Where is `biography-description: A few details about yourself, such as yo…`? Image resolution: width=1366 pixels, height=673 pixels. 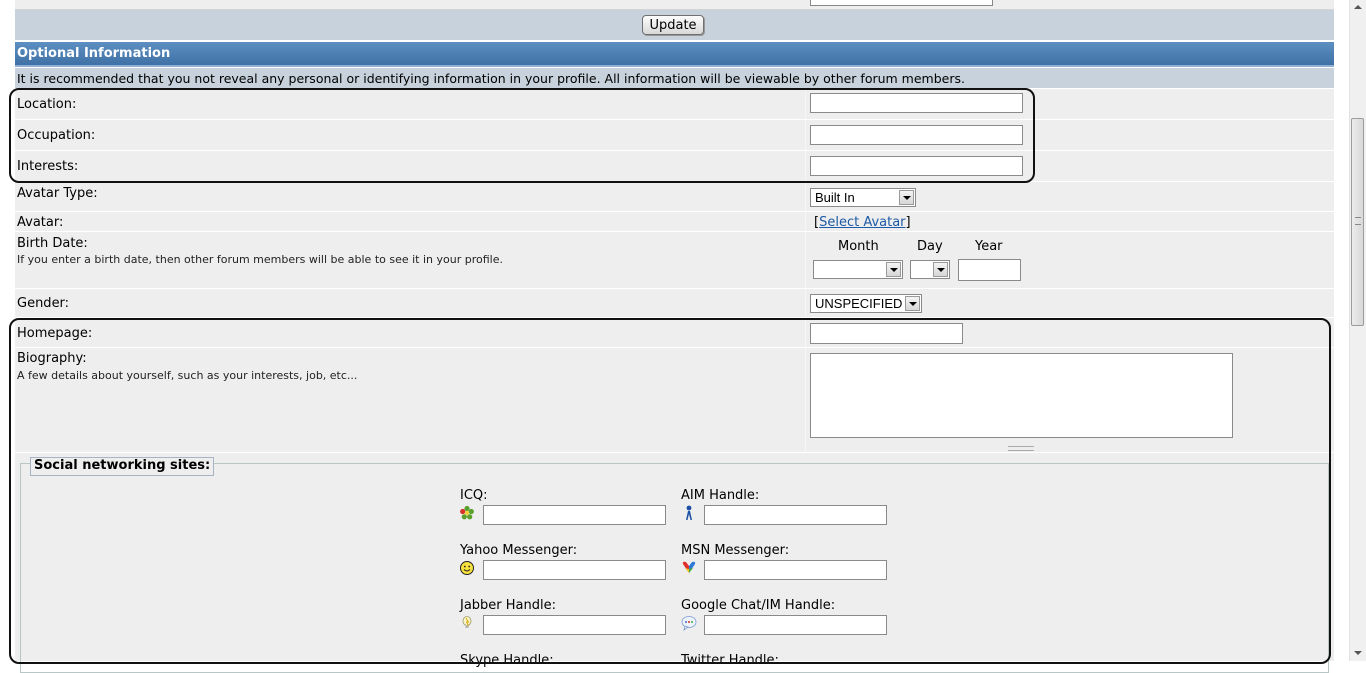
biography-description: A few details about yourself, such as yo… is located at coordinates (187, 375).